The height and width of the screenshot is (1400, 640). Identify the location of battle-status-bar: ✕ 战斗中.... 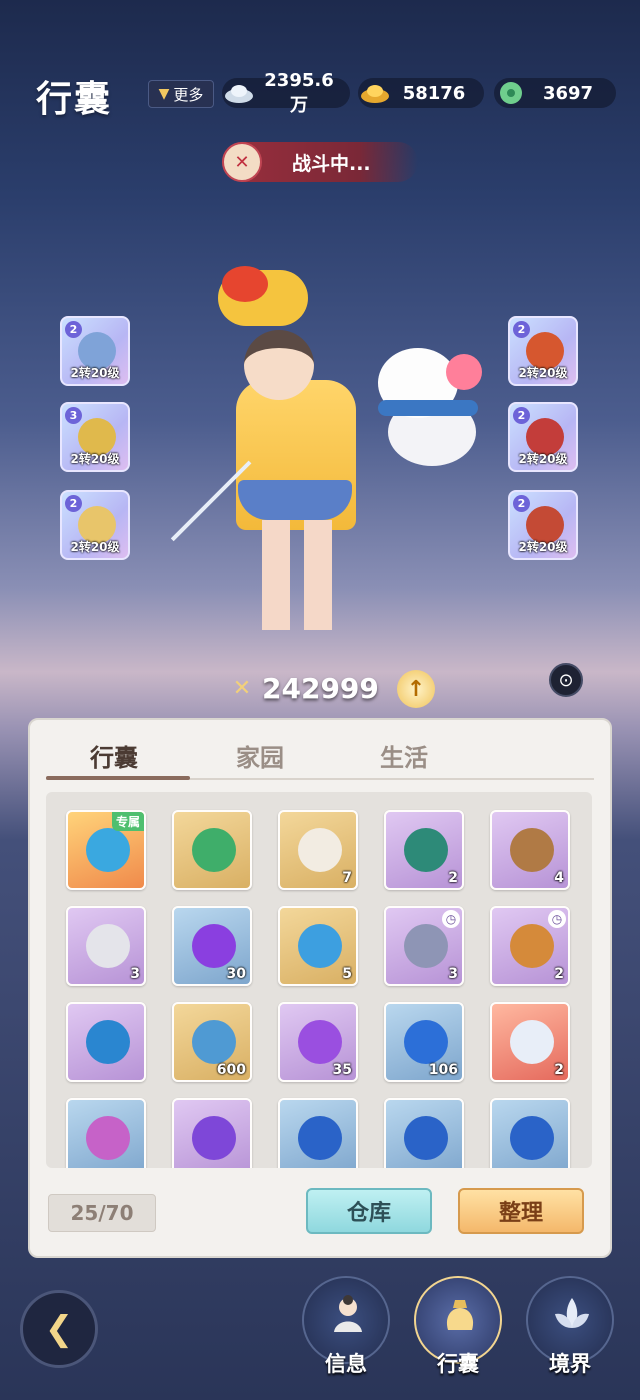
(320, 162).